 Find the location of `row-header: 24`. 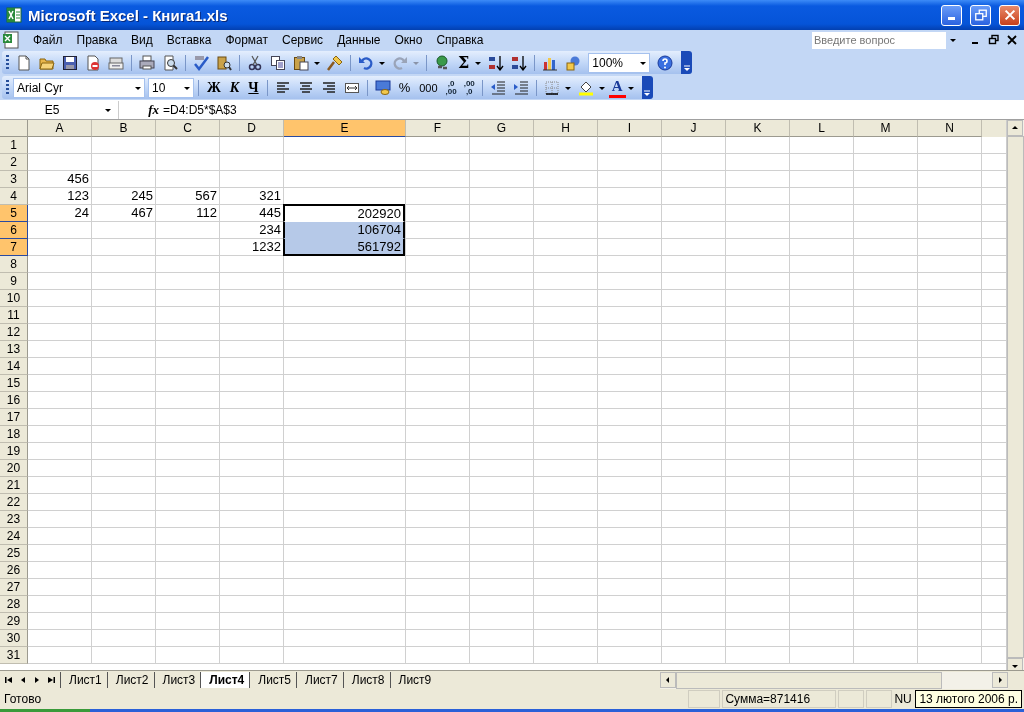

row-header: 24 is located at coordinates (14, 536).